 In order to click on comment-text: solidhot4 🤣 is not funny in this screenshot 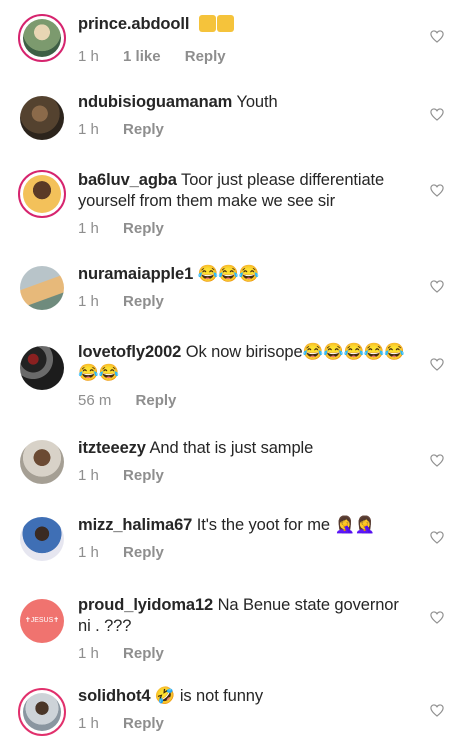, I will do `click(246, 696)`.